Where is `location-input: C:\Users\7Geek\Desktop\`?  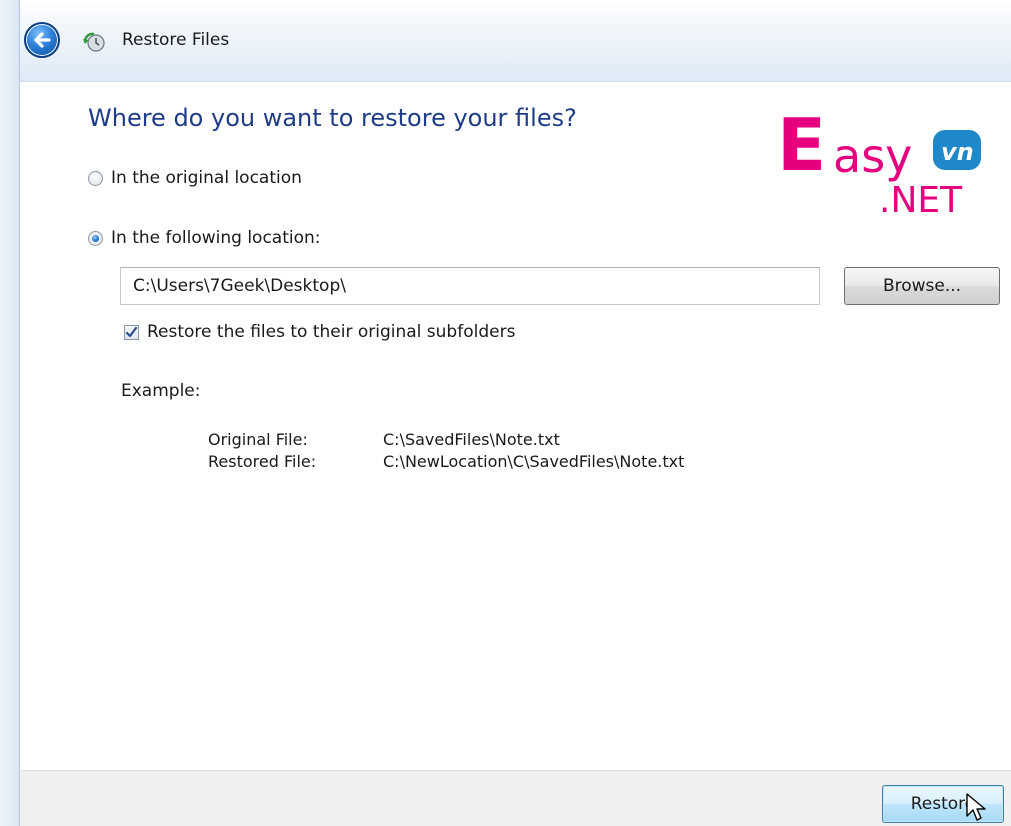
location-input: C:\Users\7Geek\Desktop\ is located at coordinates (470, 286).